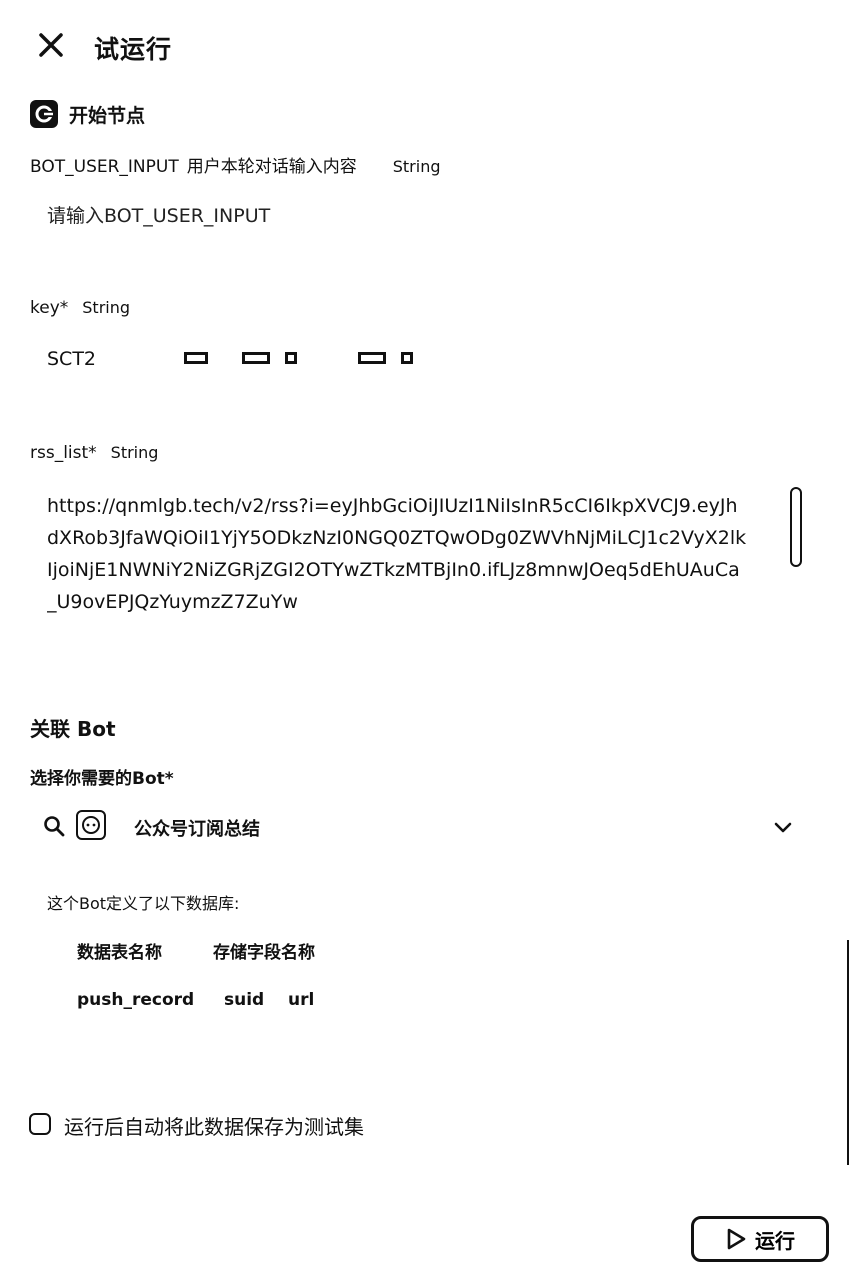  Describe the element at coordinates (244, 1000) in the screenshot. I see `table-cell-field: suid` at that location.